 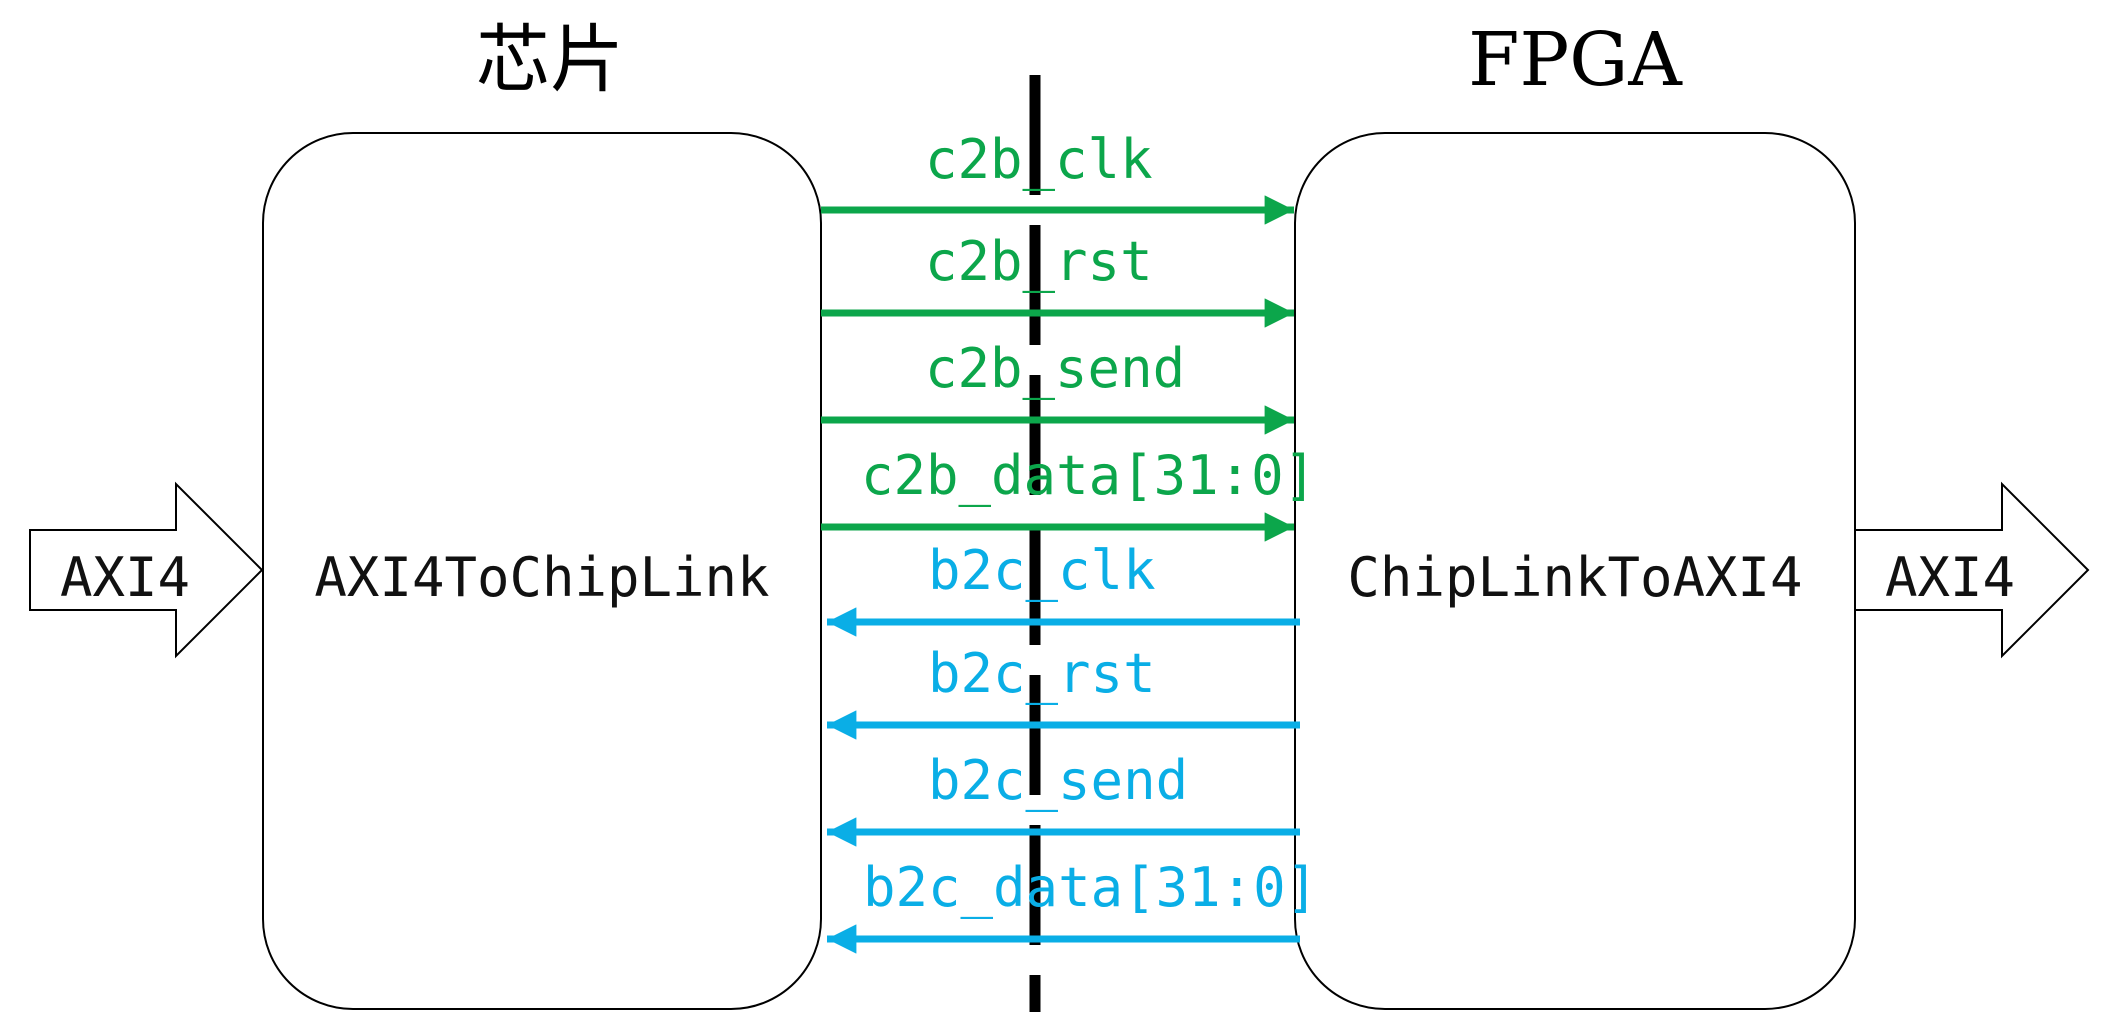 I want to click on signal-c2b-send-label: c2b_send, so click(x=1055, y=368).